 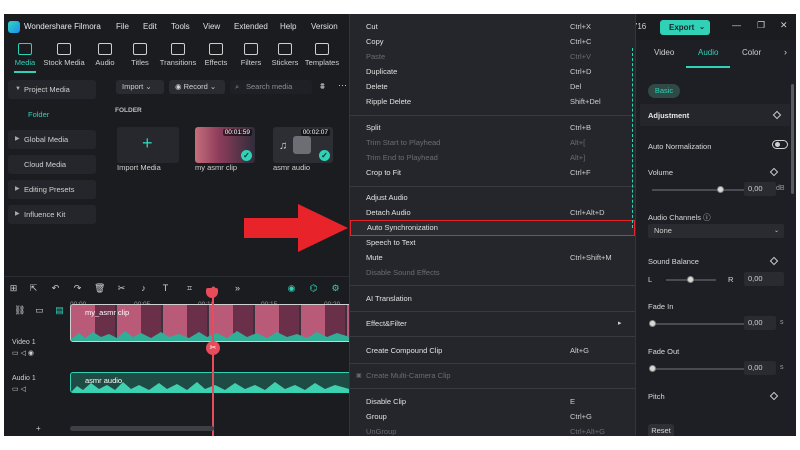 I want to click on volume-value: 0,00, so click(x=760, y=189).